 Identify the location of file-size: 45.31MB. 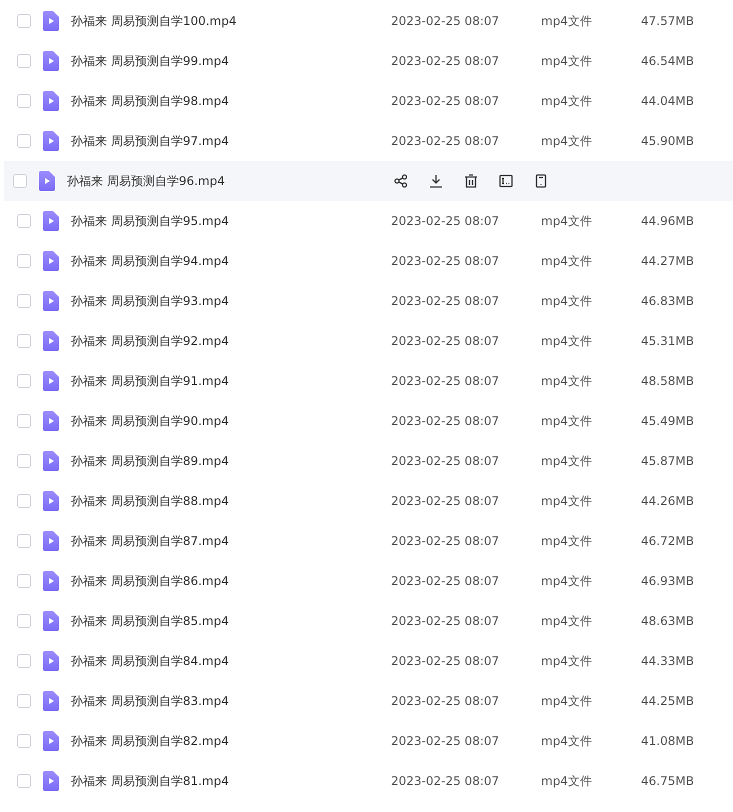
(667, 341).